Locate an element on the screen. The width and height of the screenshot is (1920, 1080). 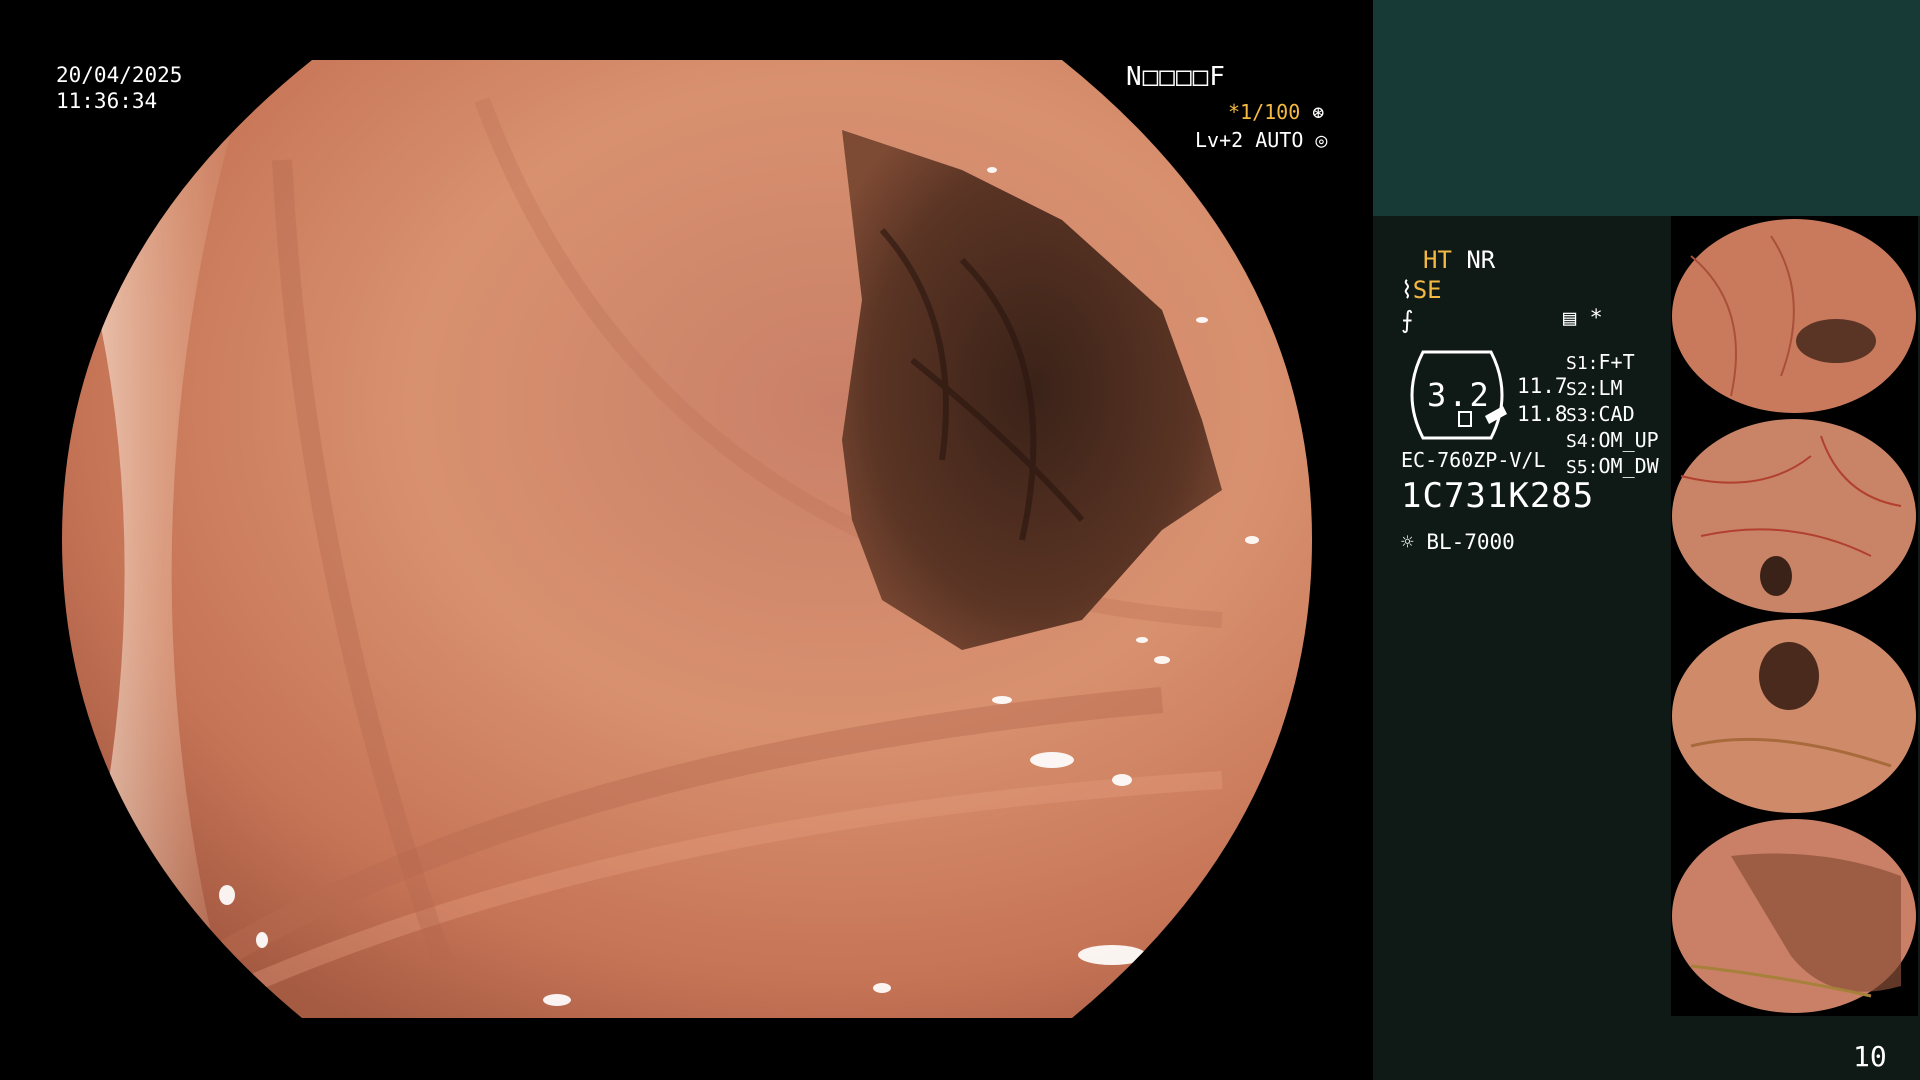
datetime-overlay: 20/04/2025 11:36:34 is located at coordinates (119, 88).